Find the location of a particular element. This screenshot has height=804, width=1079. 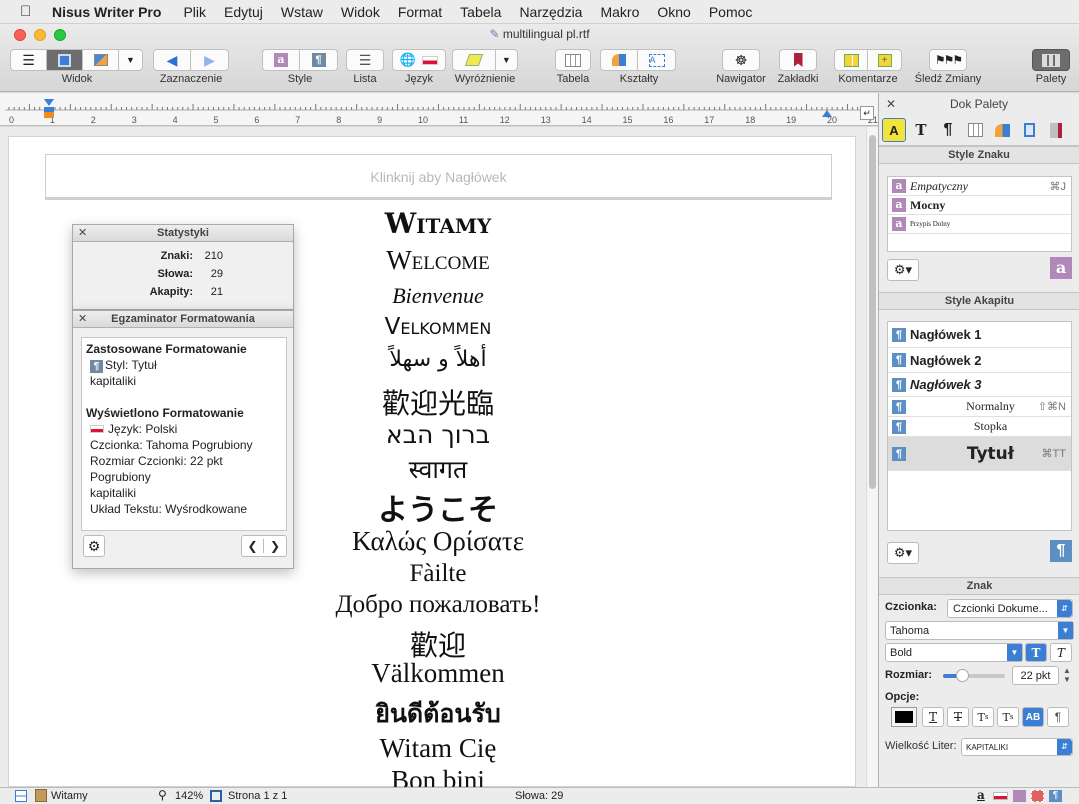

table-button is located at coordinates (573, 60).